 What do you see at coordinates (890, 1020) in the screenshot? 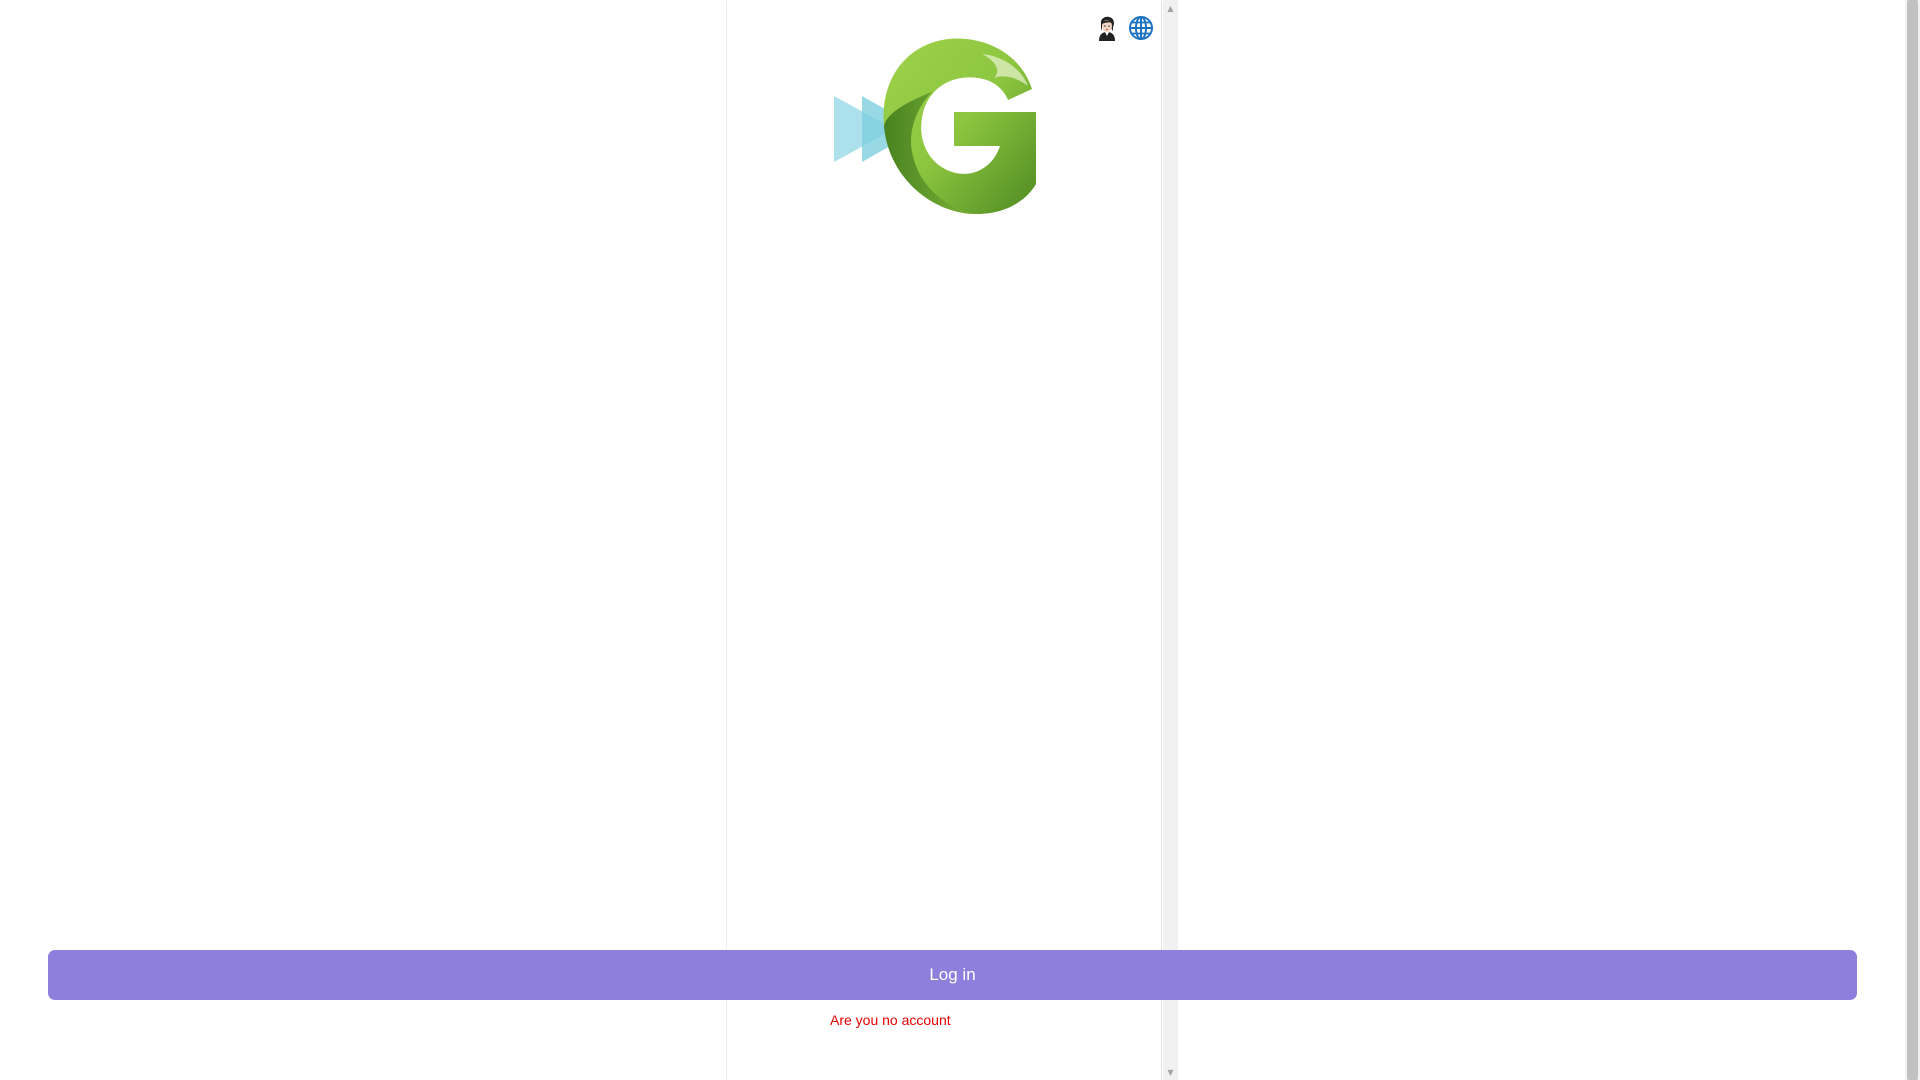
I see `signup-link: Are you no account` at bounding box center [890, 1020].